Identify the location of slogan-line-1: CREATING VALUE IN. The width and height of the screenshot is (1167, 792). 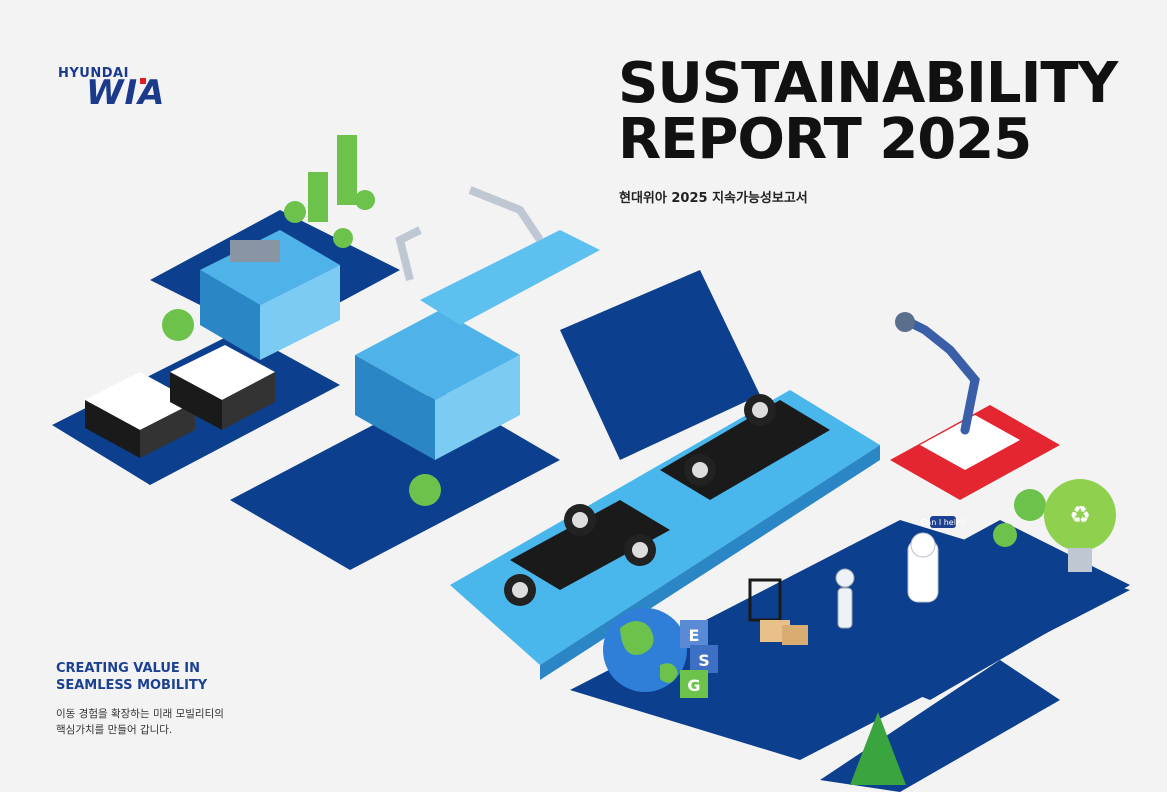
(128, 668).